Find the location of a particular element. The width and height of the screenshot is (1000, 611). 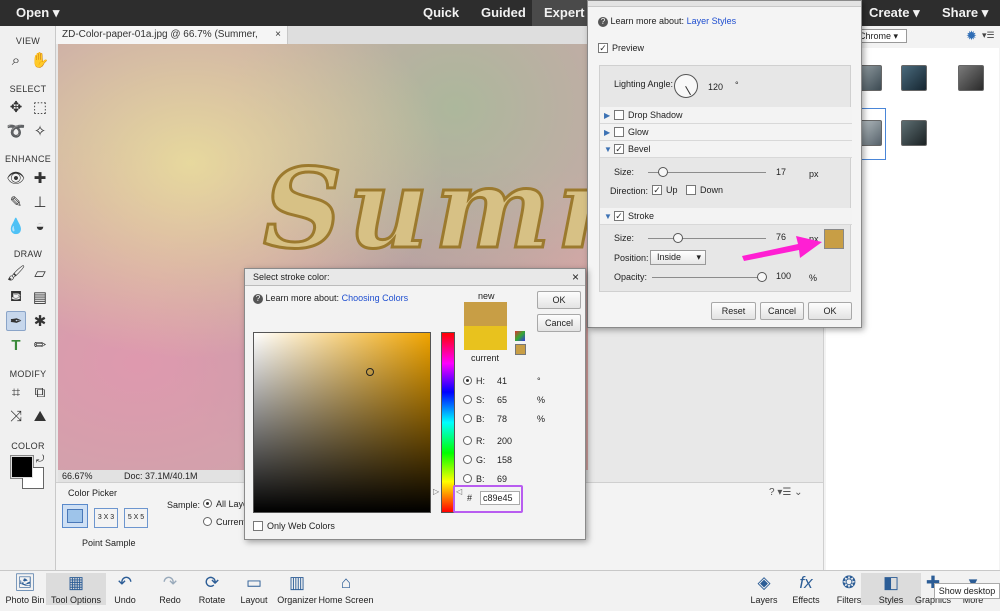

preview-checkbox: ✓ Preview is located at coordinates (621, 48).